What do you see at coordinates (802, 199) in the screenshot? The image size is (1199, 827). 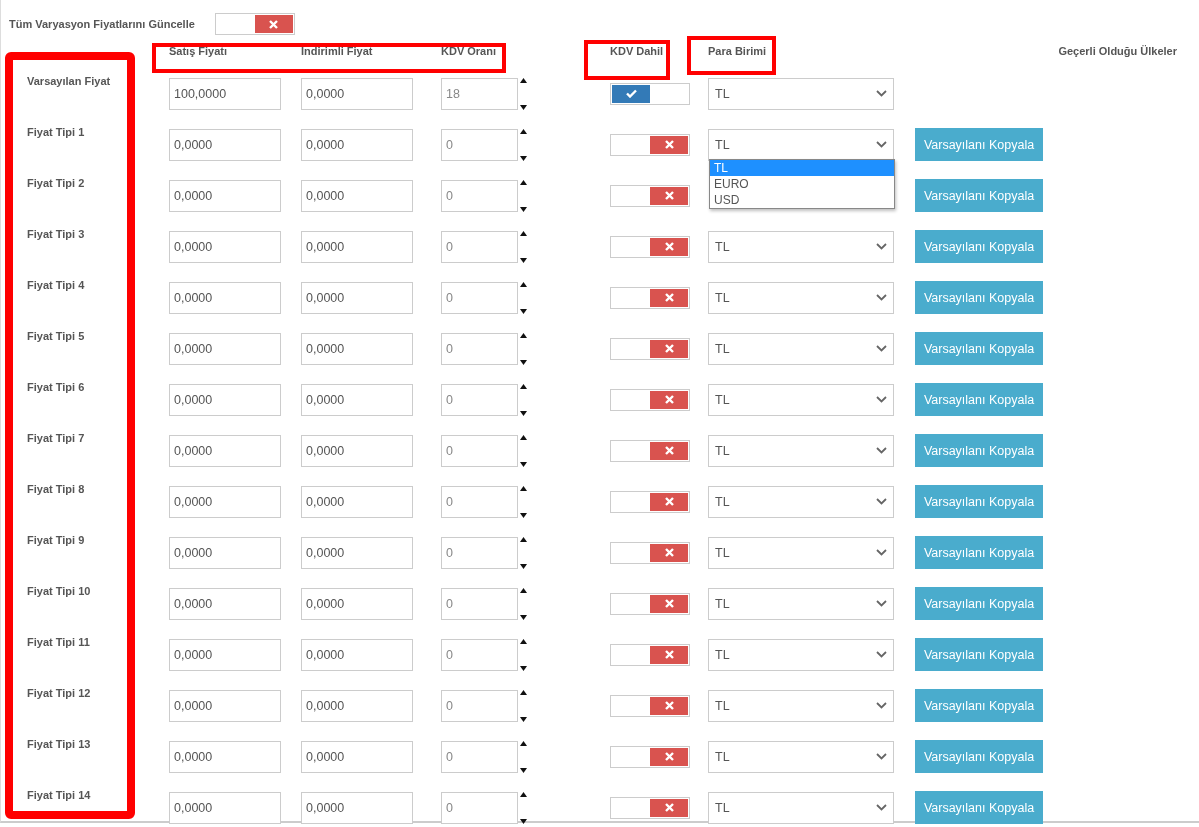 I see `dropdown-option: USD` at bounding box center [802, 199].